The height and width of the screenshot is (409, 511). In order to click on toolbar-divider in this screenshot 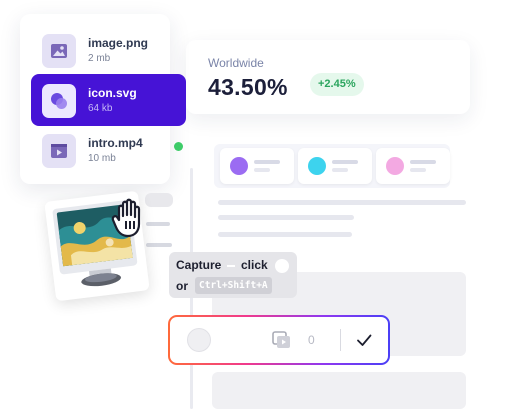, I will do `click(340, 340)`.